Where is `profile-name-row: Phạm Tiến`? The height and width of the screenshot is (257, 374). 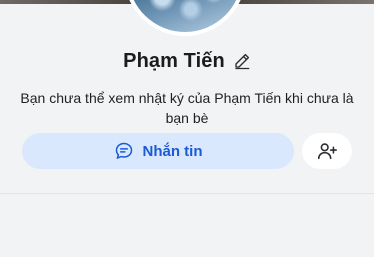 profile-name-row: Phạm Tiến is located at coordinates (187, 61).